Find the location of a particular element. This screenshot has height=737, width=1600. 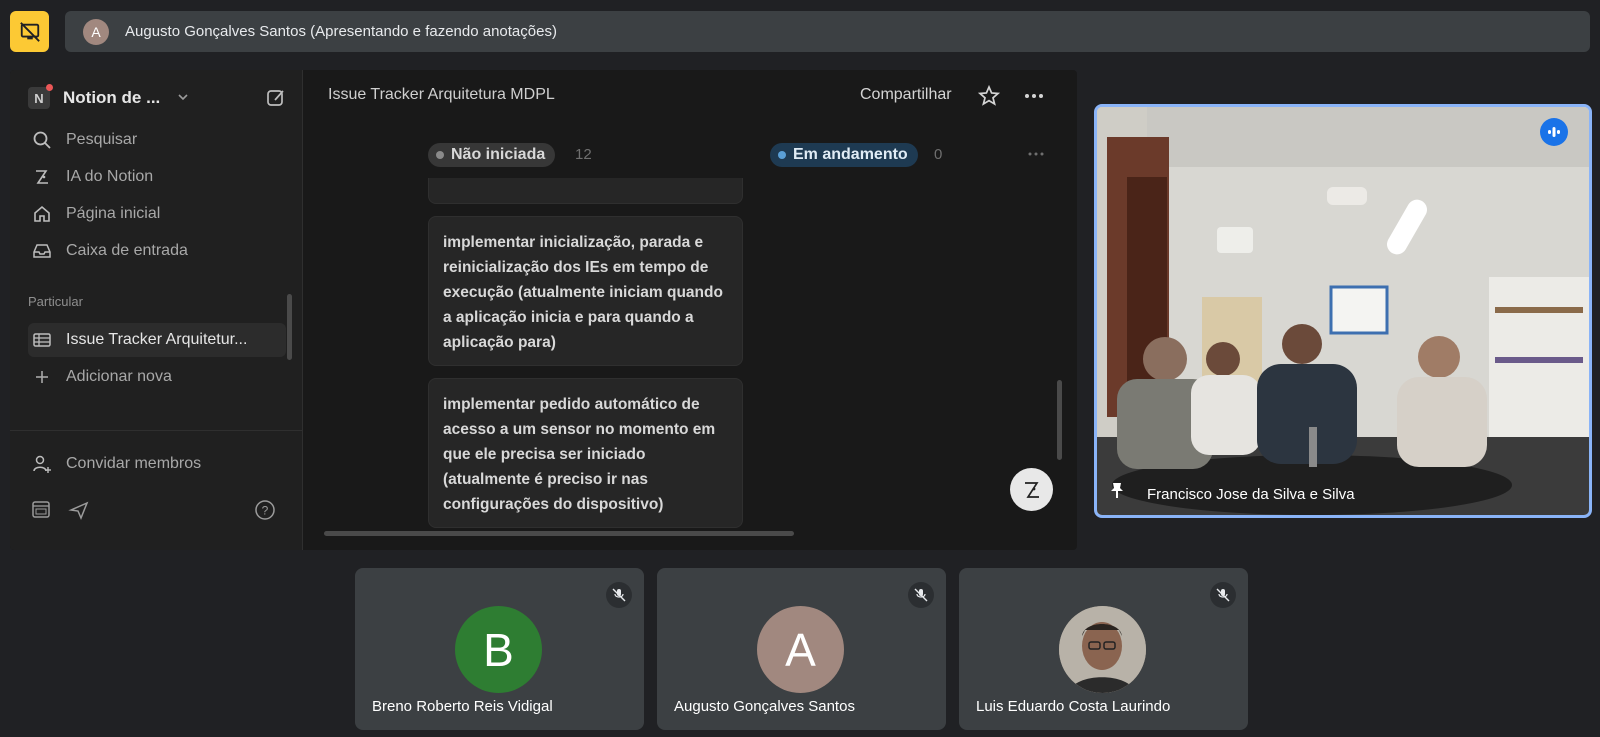

sidebar-item-add-new: Adicionar nova is located at coordinates (157, 377).